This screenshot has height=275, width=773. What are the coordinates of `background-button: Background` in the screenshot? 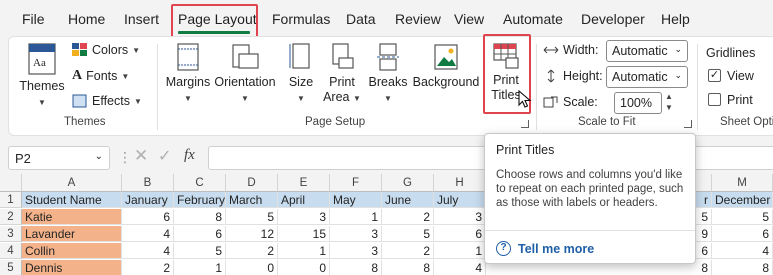 It's located at (446, 66).